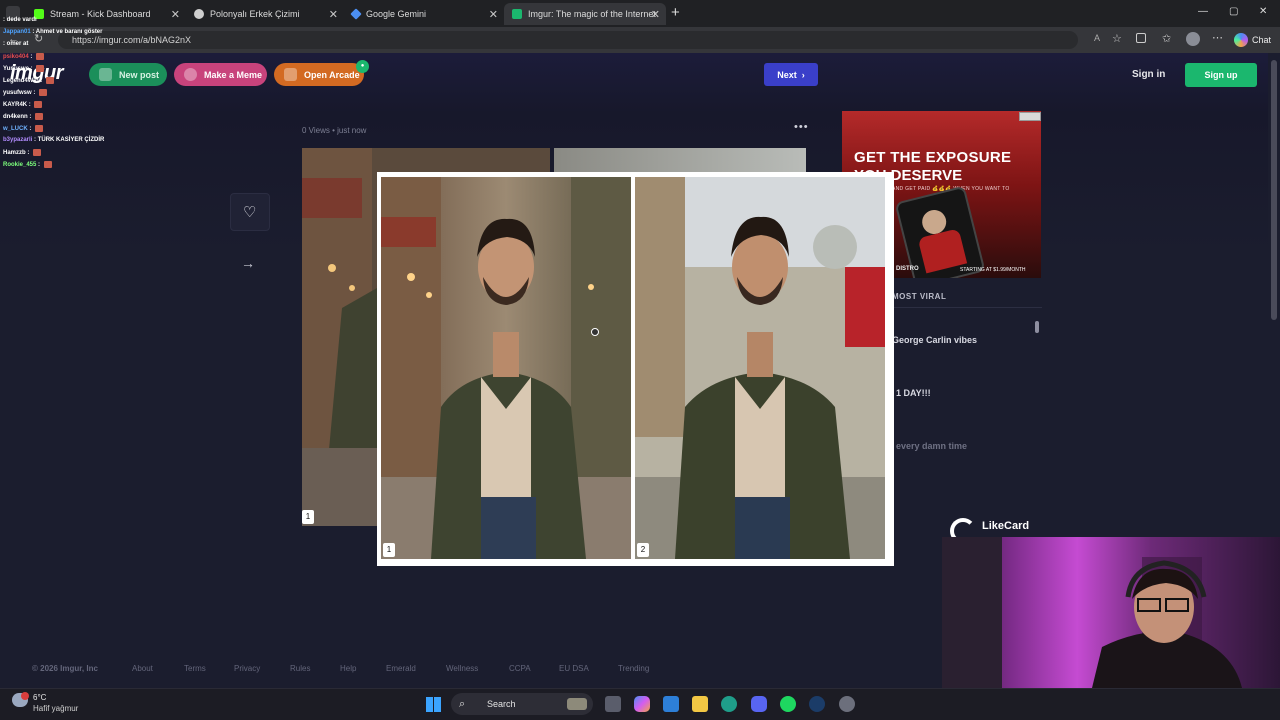  What do you see at coordinates (16, 57) in the screenshot?
I see `chat-username: psiko404` at bounding box center [16, 57].